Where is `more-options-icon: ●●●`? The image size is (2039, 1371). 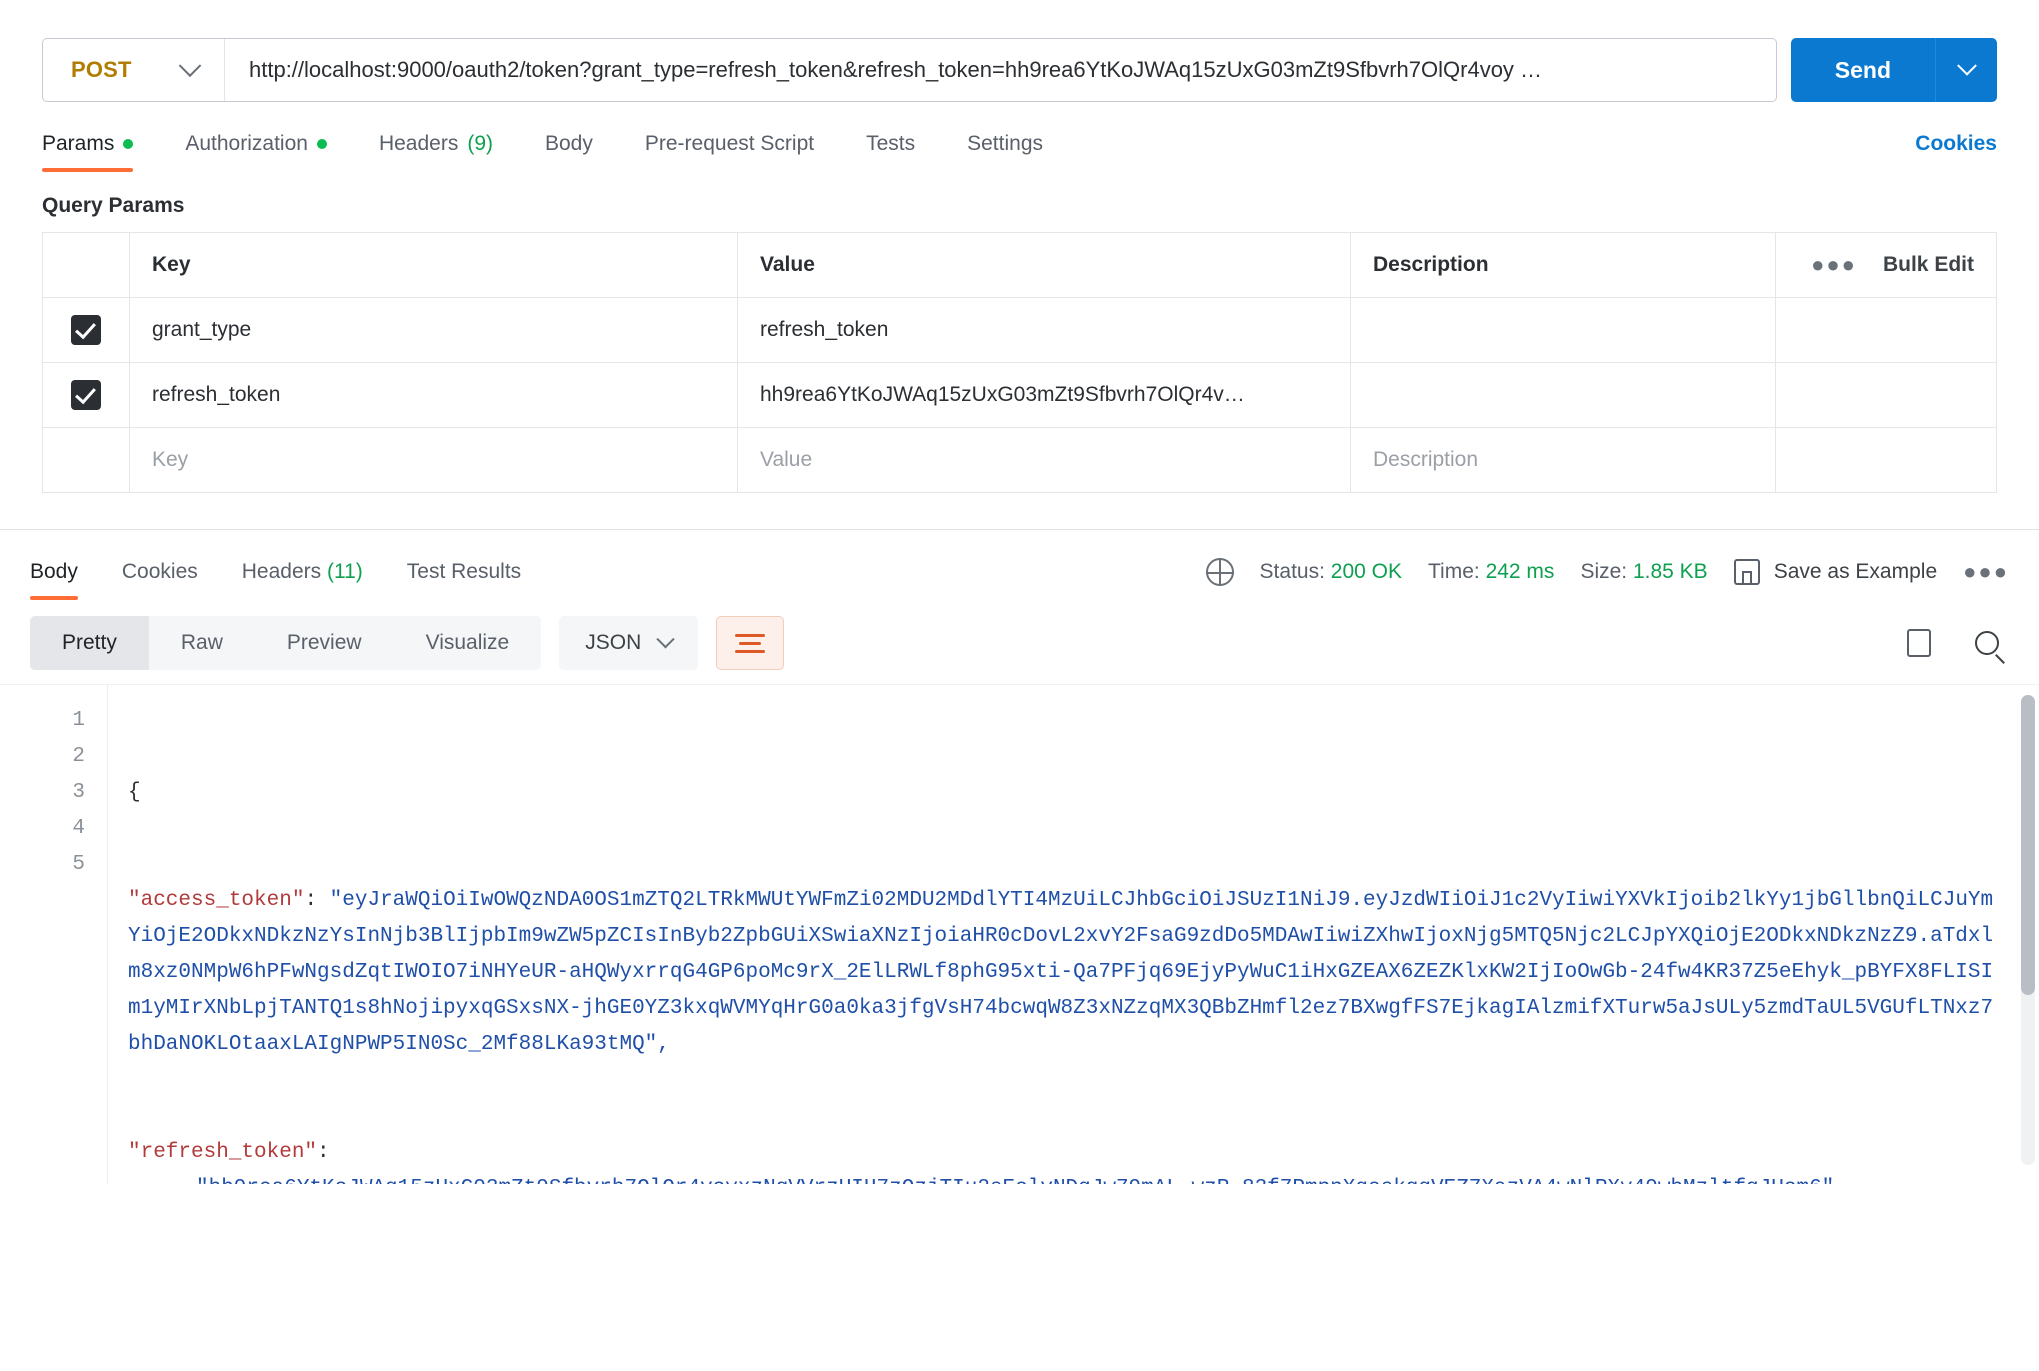 more-options-icon: ●●● is located at coordinates (1834, 265).